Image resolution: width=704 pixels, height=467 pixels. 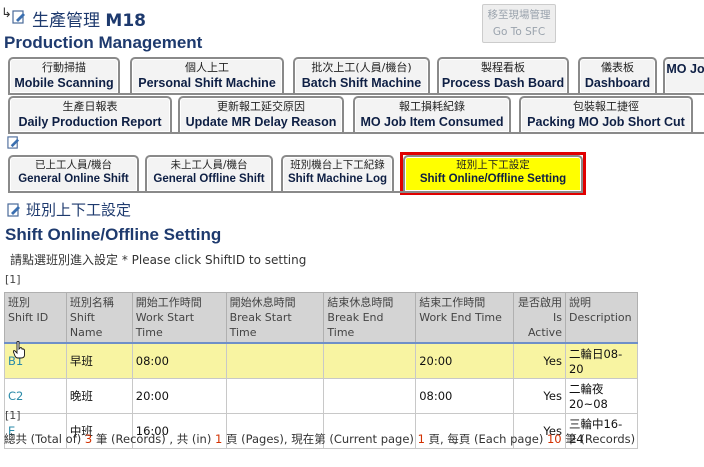 I want to click on table-row: C2 晚班 20:00 08:00 Yes 二輪夜20~08, so click(x=321, y=396).